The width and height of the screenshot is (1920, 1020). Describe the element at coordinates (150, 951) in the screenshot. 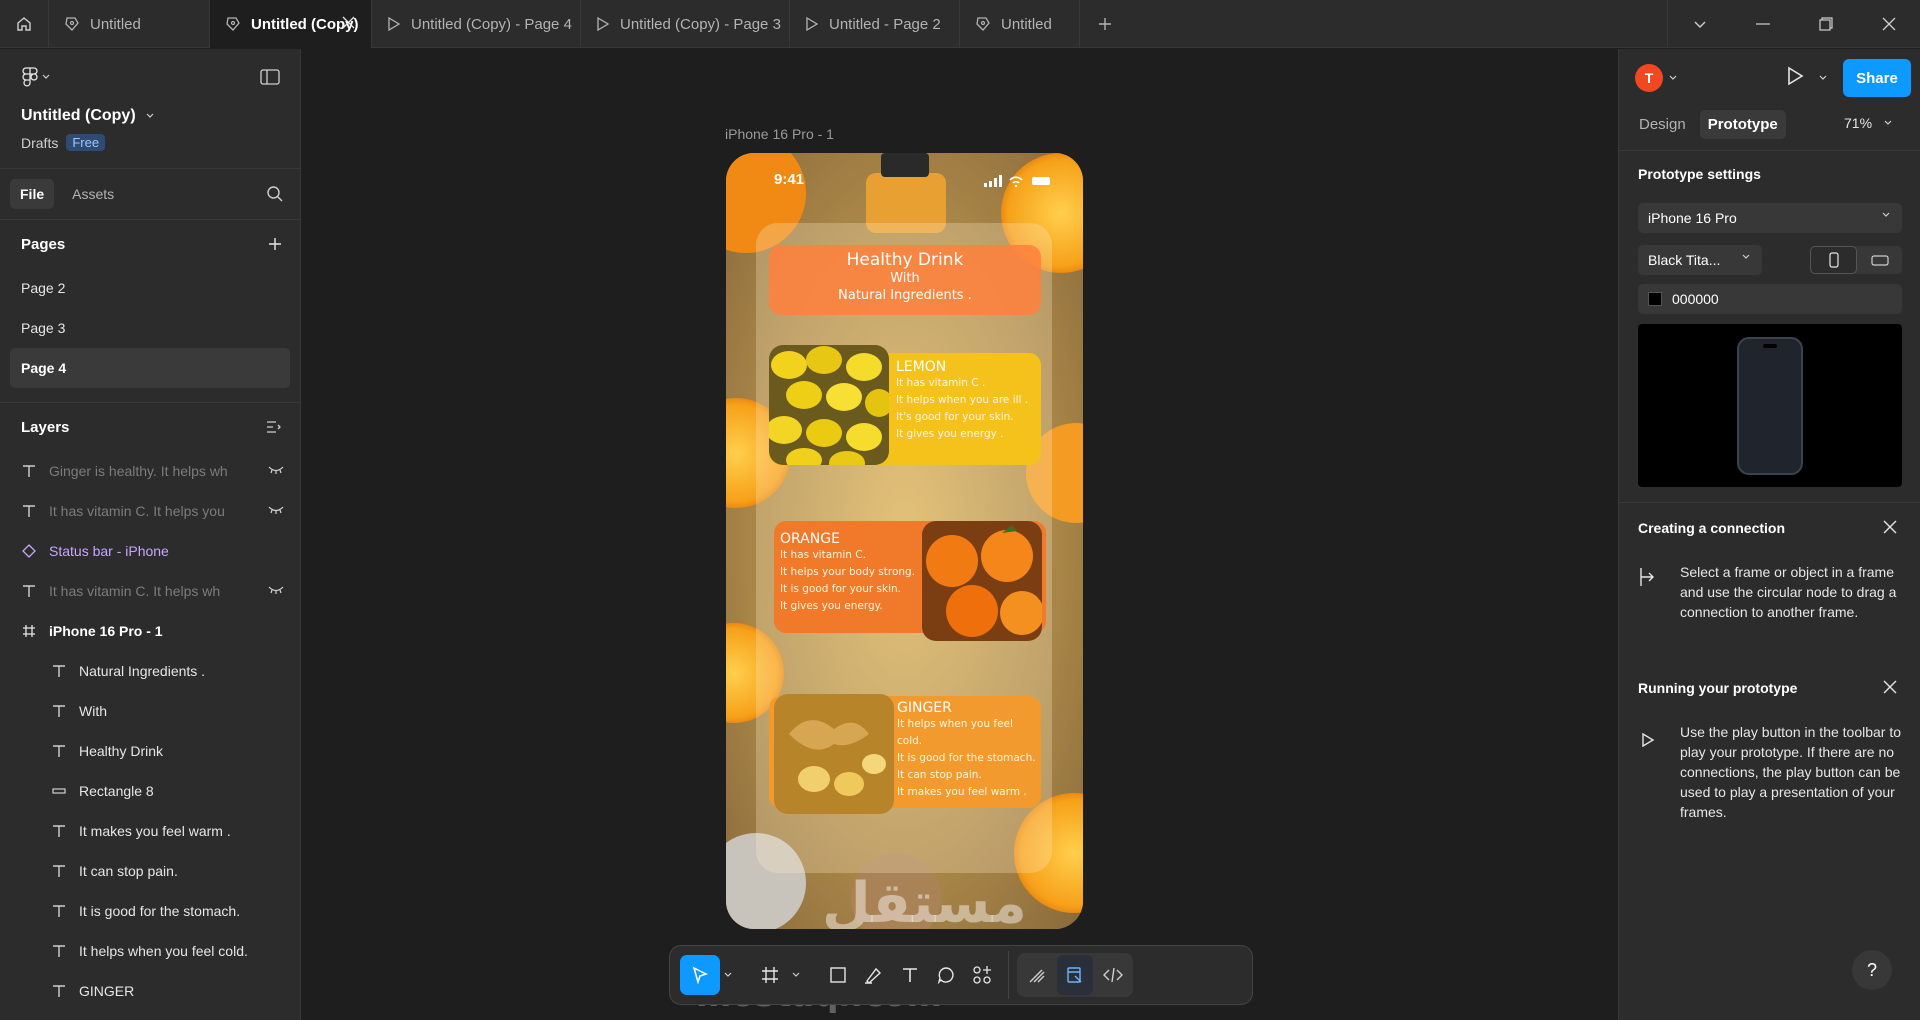

I see `layer-row: It helps when you feel cold.` at that location.